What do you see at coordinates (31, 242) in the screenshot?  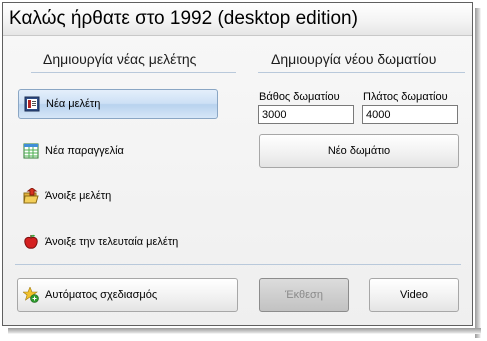 I see `apple-icon` at bounding box center [31, 242].